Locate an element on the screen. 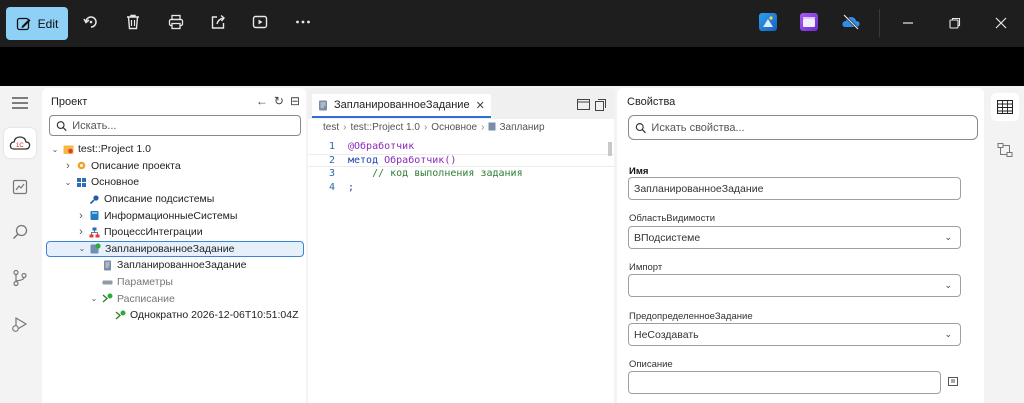 The width and height of the screenshot is (1024, 403). source-control-icon is located at coordinates (20, 278).